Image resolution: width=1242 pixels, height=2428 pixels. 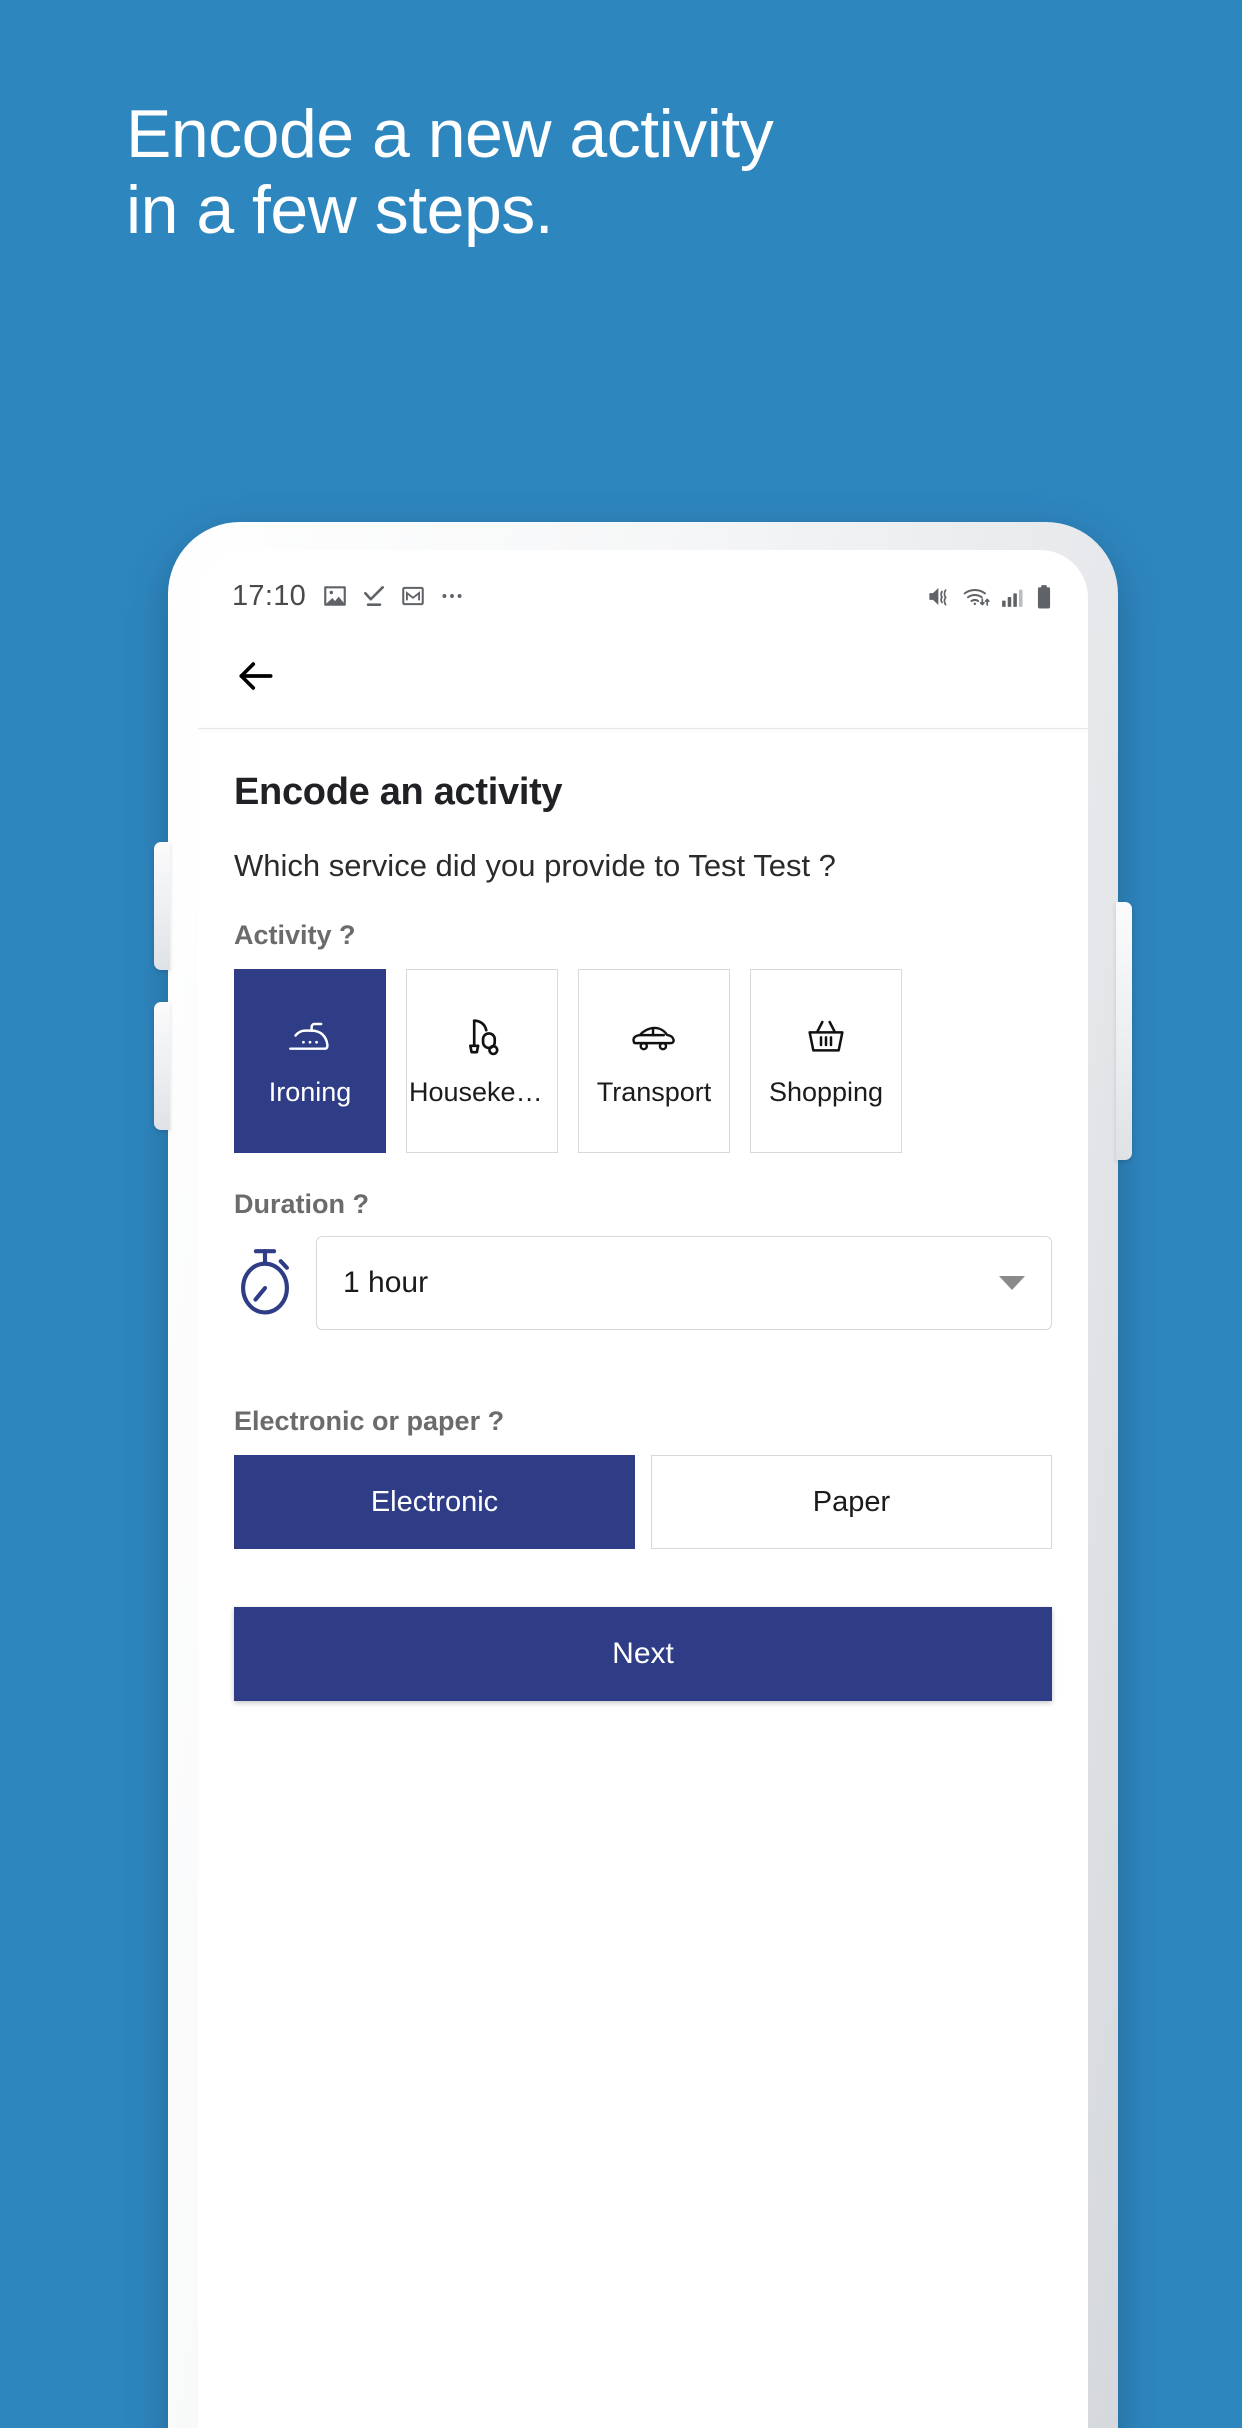 What do you see at coordinates (654, 1038) in the screenshot?
I see `car-icon` at bounding box center [654, 1038].